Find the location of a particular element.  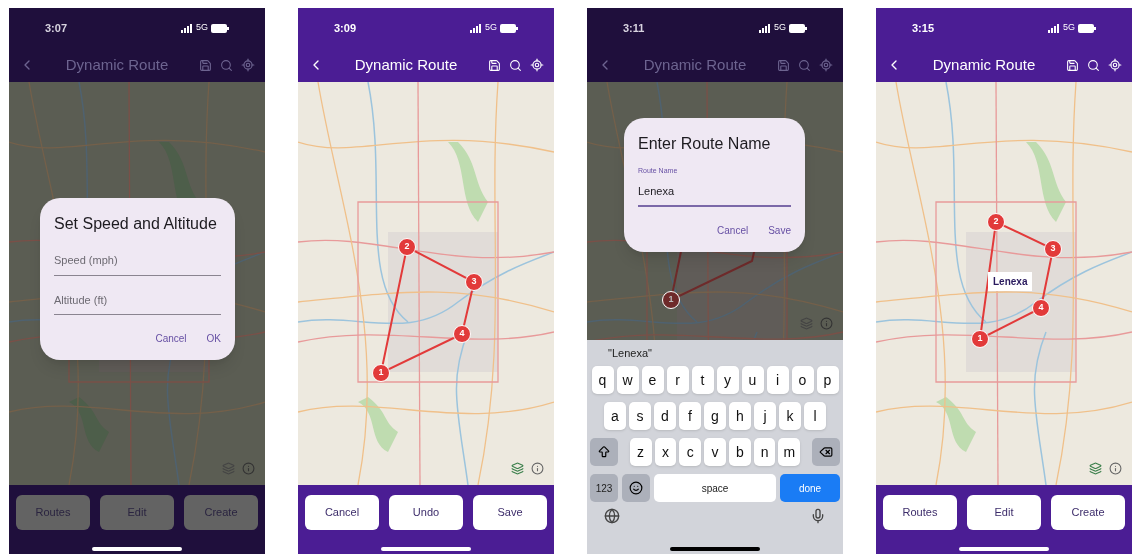

emoji-key is located at coordinates (636, 488).